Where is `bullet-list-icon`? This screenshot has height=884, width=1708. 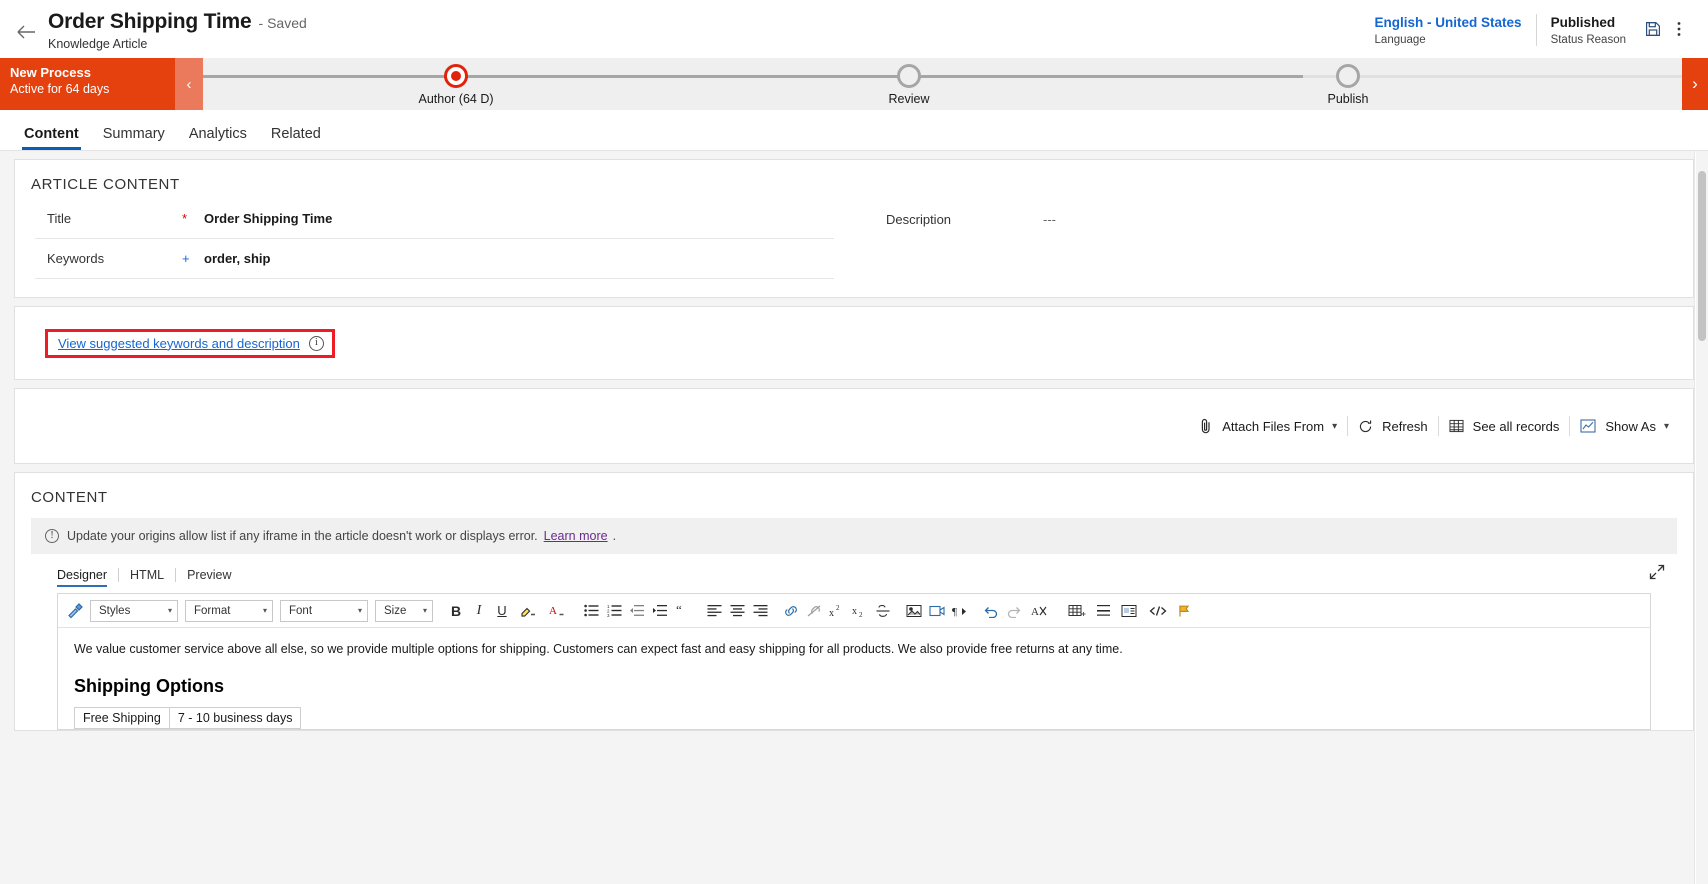 bullet-list-icon is located at coordinates (591, 611).